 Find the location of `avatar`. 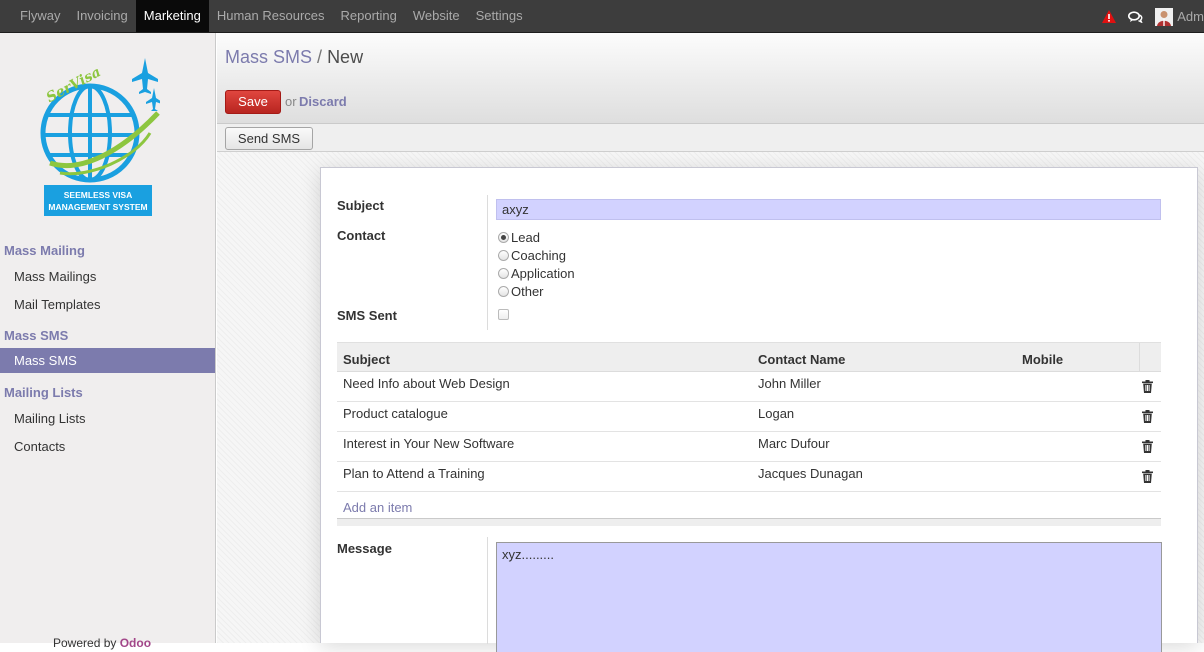

avatar is located at coordinates (1164, 16).